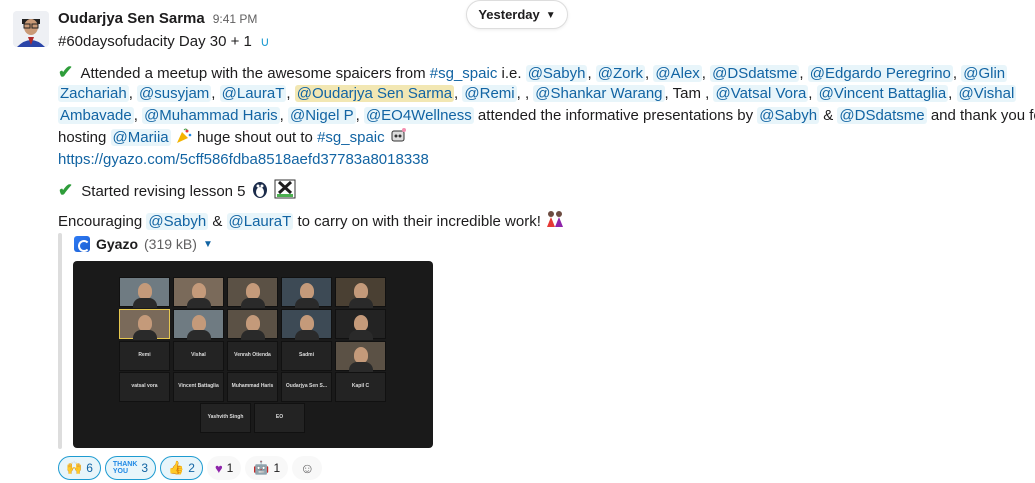 The height and width of the screenshot is (483, 1035). What do you see at coordinates (84, 137) in the screenshot?
I see `text: hosting` at bounding box center [84, 137].